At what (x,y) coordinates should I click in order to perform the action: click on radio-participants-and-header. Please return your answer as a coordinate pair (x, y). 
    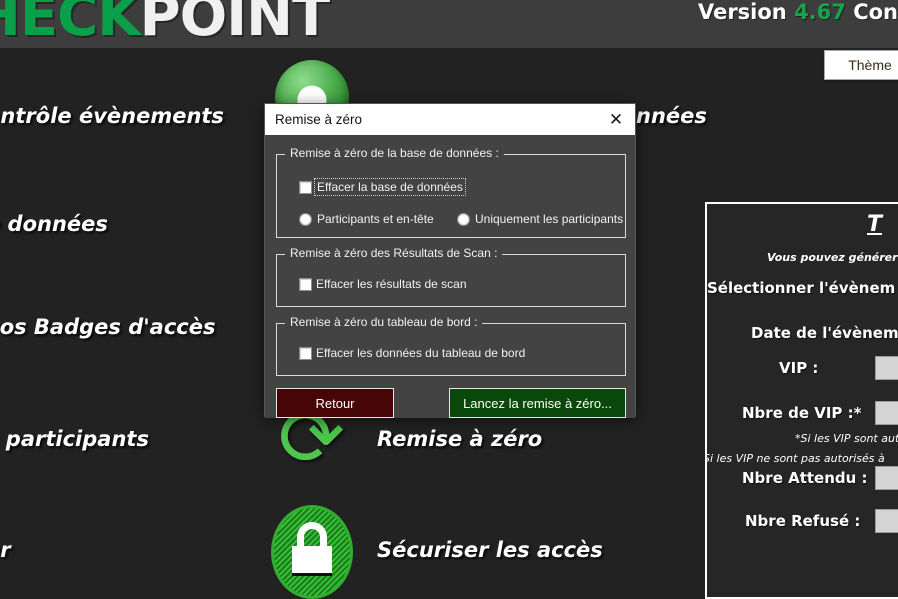
    Looking at the image, I should click on (305, 219).